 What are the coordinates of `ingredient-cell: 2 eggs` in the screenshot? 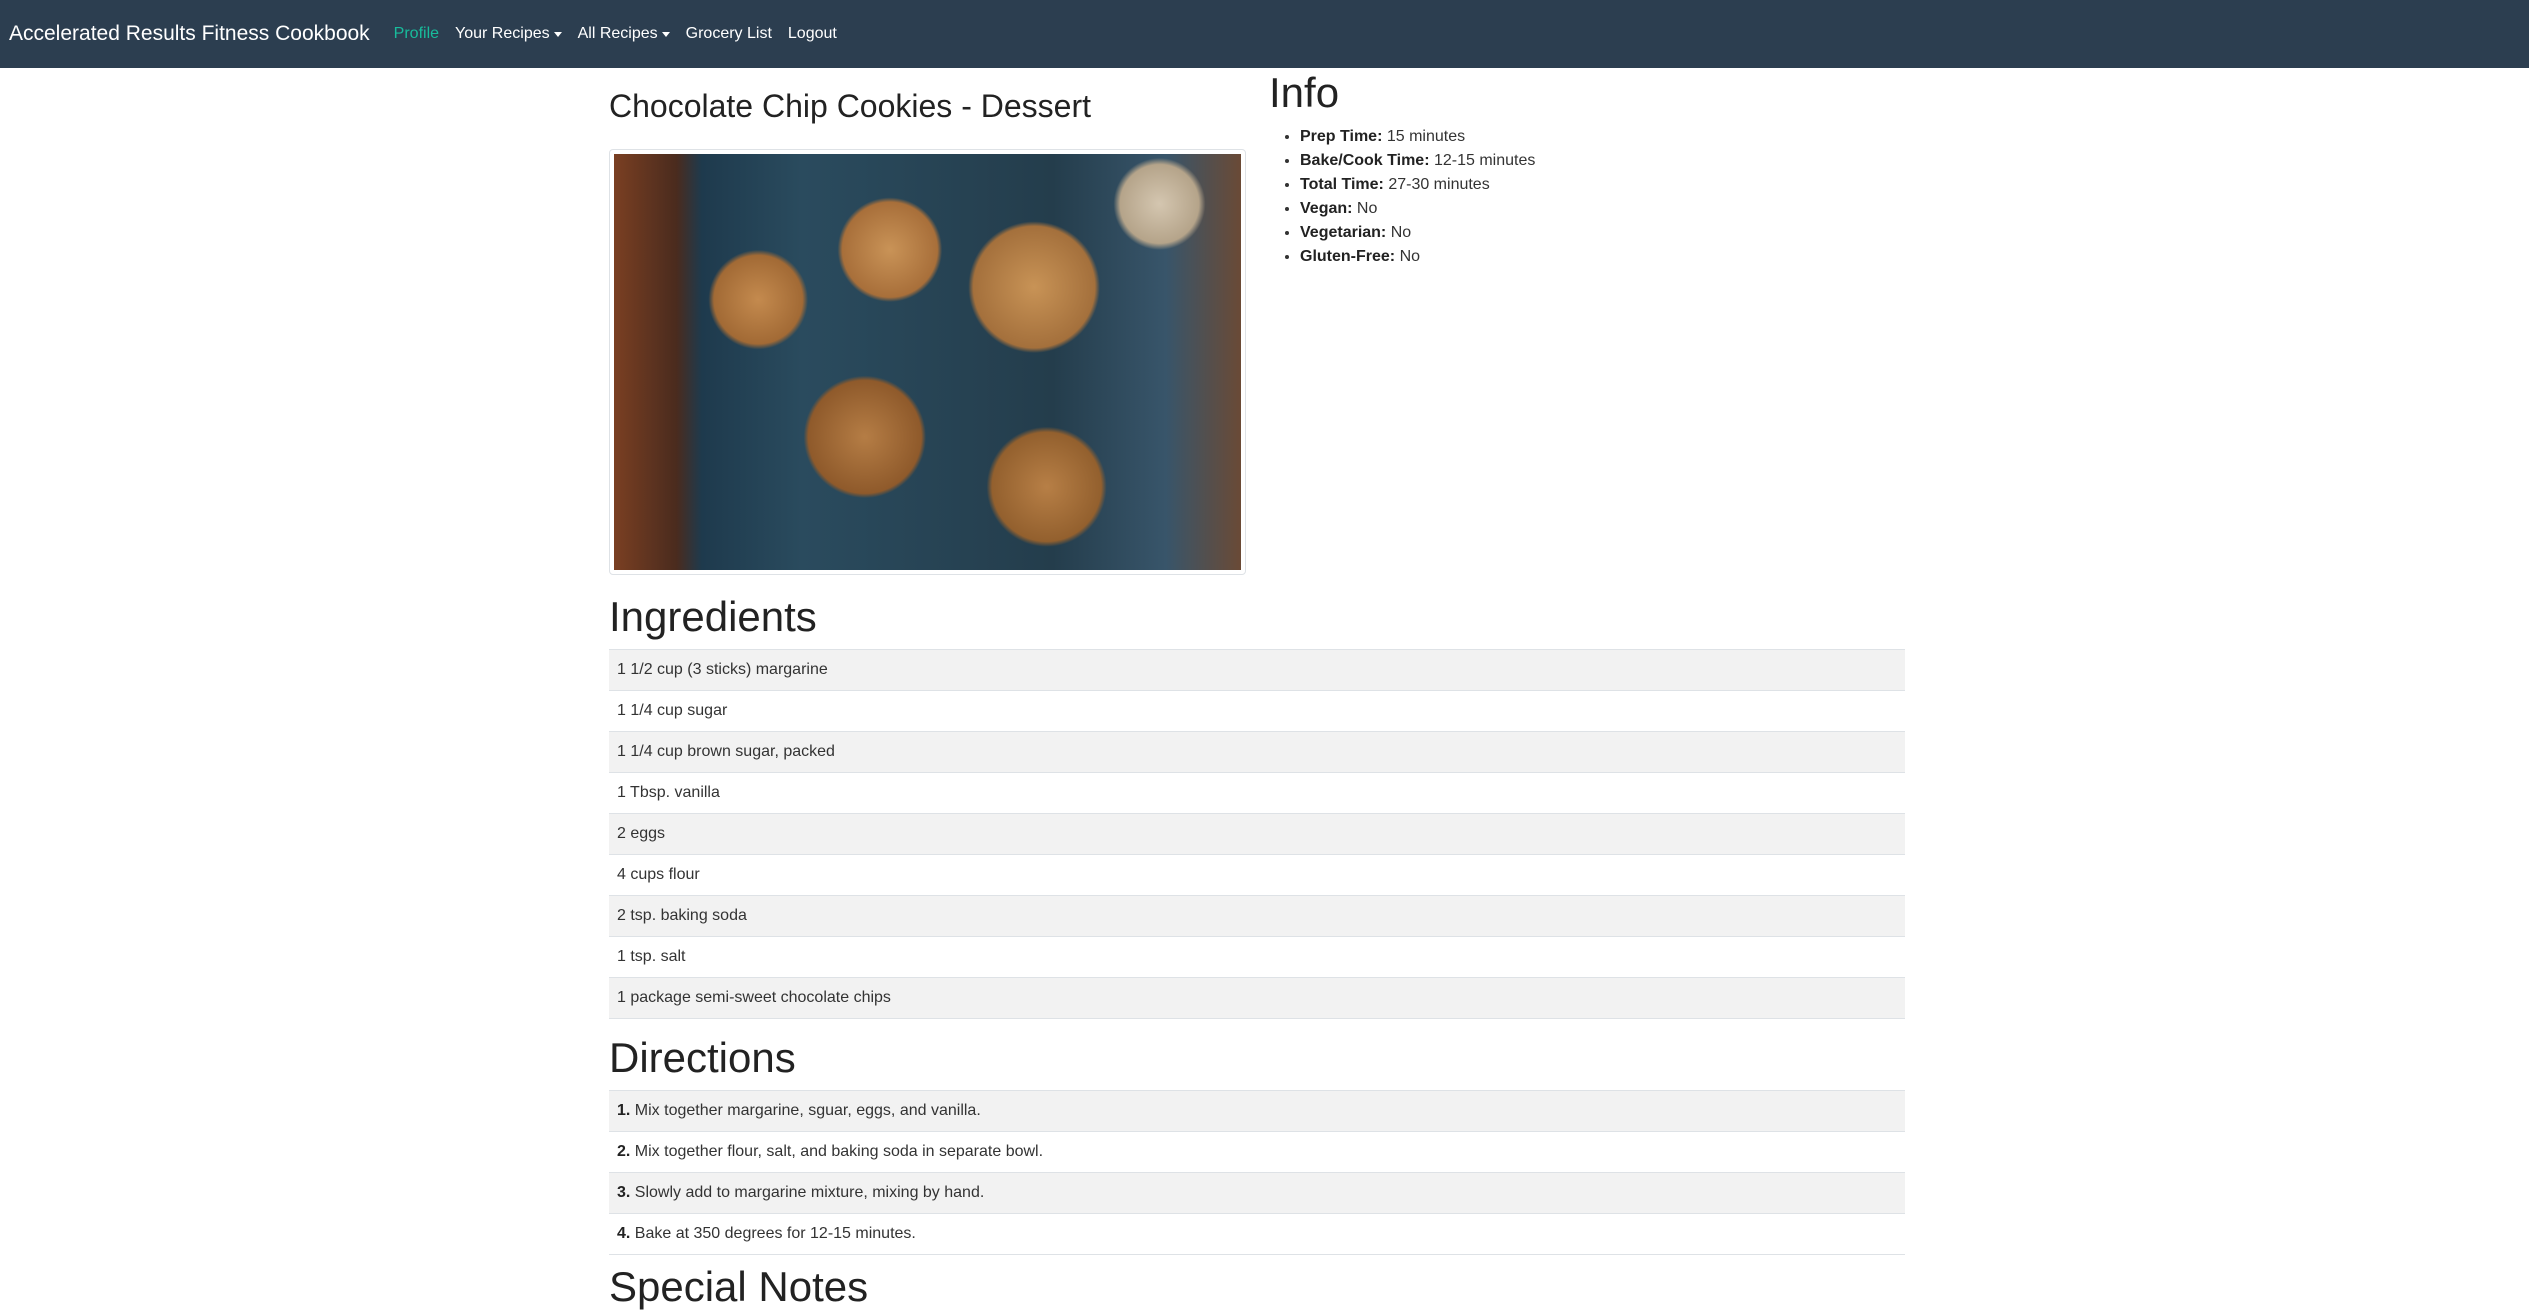 It's located at (1257, 834).